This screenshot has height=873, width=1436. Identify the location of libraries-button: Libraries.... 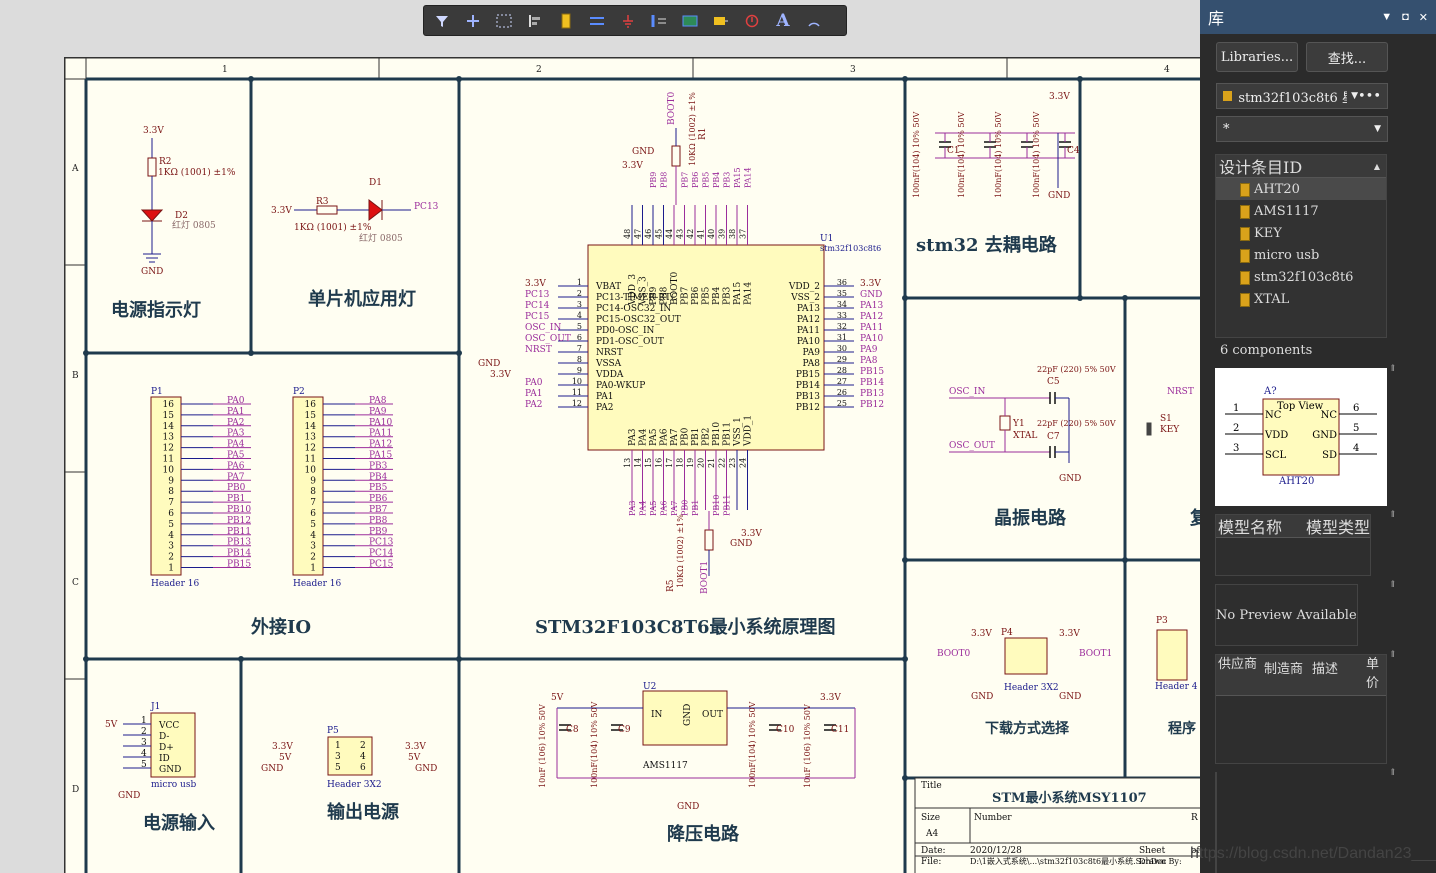
(1257, 57).